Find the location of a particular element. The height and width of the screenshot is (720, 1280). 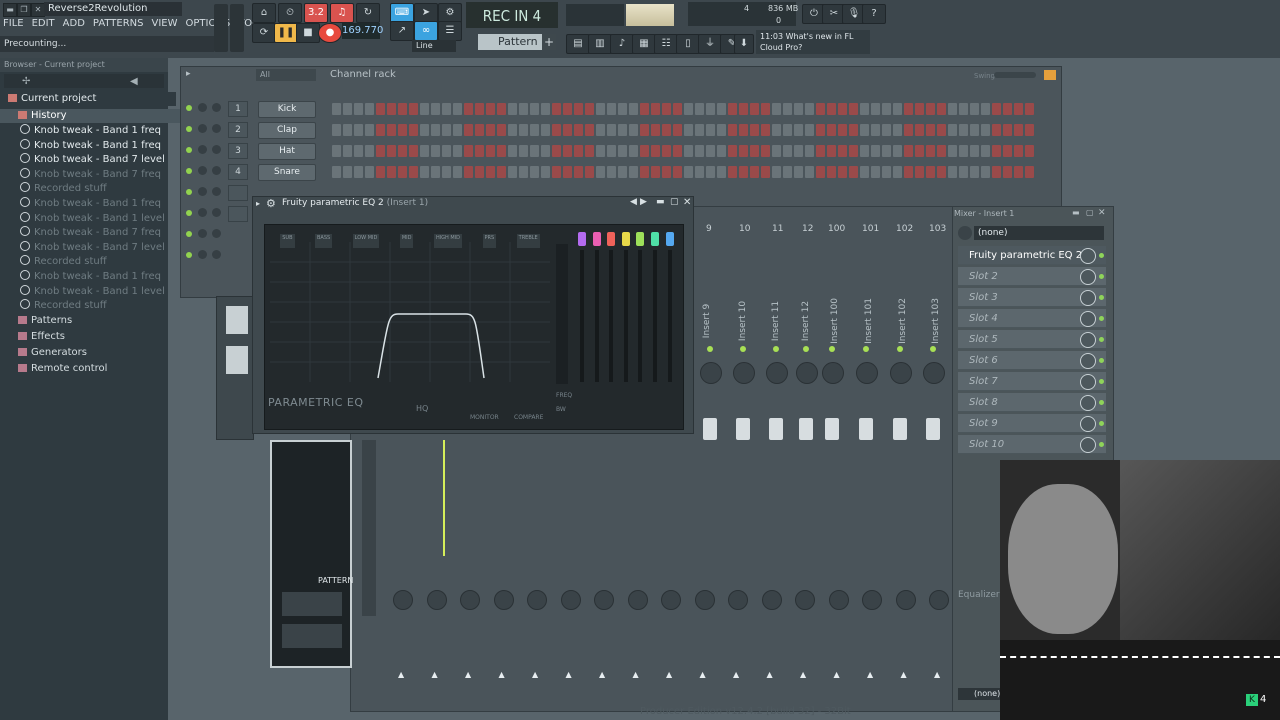

mixer-minimize-icon: ▬ is located at coordinates (1076, 212).